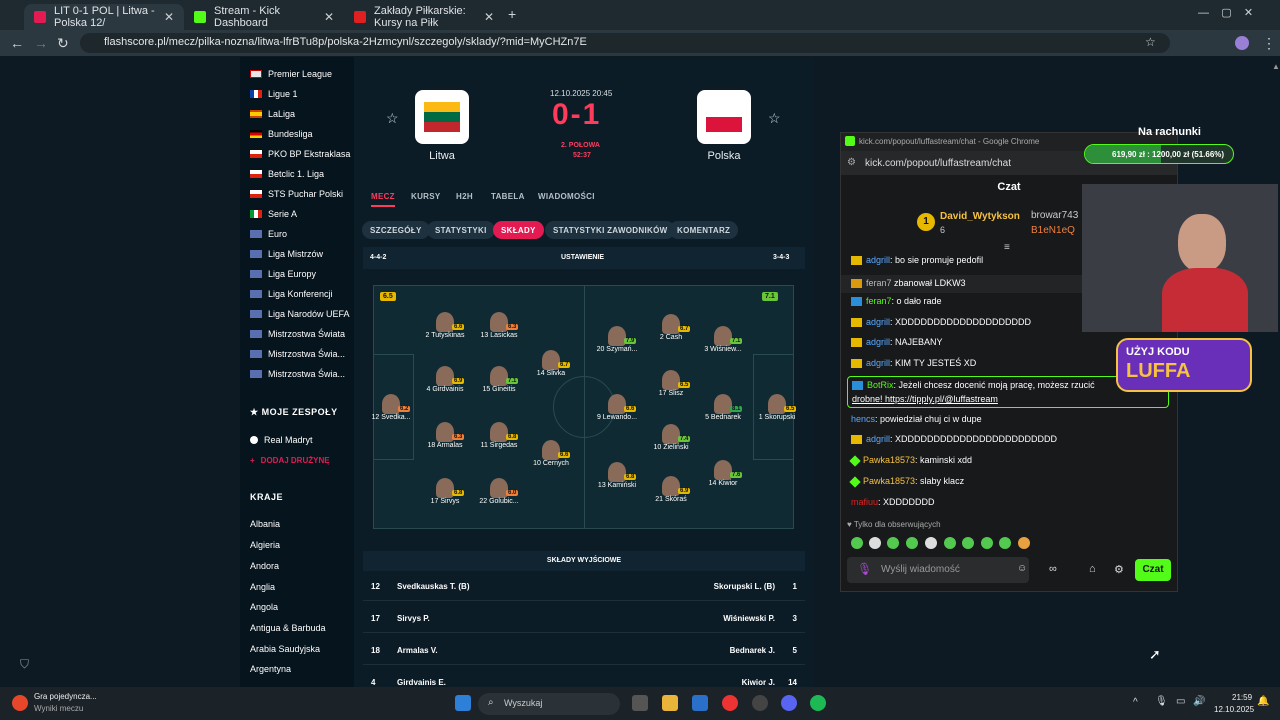 The width and height of the screenshot is (1280, 720). Describe the element at coordinates (851, 162) in the screenshot. I see `tune-icon: ⚙` at that location.